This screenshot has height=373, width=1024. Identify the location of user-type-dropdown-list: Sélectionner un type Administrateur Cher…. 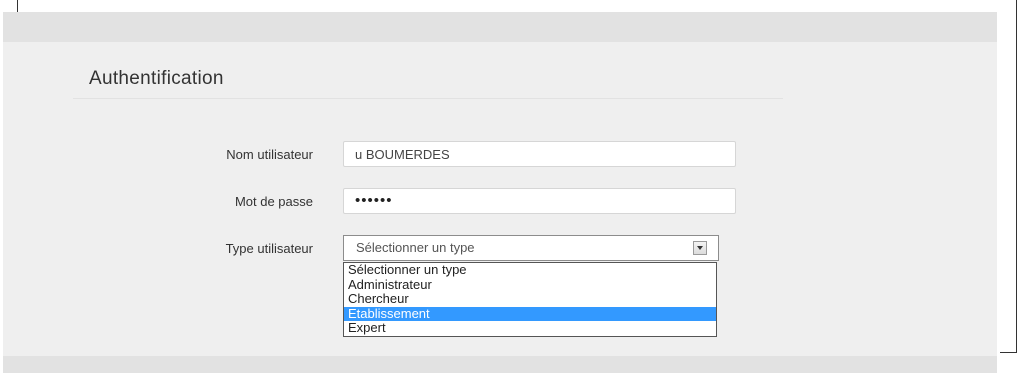
(530, 299).